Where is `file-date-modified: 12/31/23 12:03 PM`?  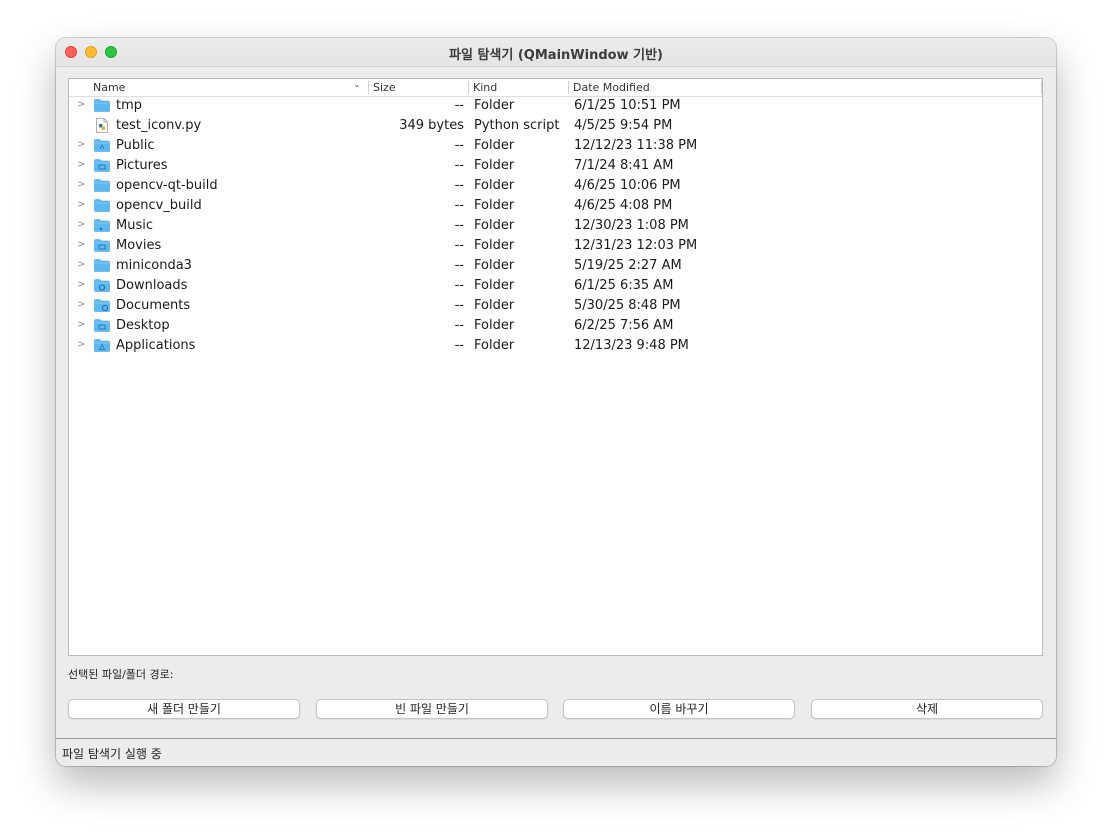 file-date-modified: 12/31/23 12:03 PM is located at coordinates (636, 245).